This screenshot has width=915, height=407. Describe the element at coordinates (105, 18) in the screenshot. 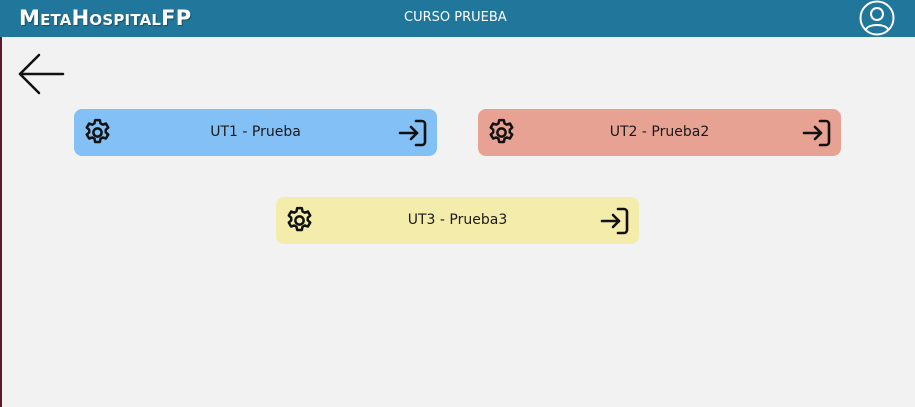

I see `app-brand-logo: MetaHospitalFP` at that location.